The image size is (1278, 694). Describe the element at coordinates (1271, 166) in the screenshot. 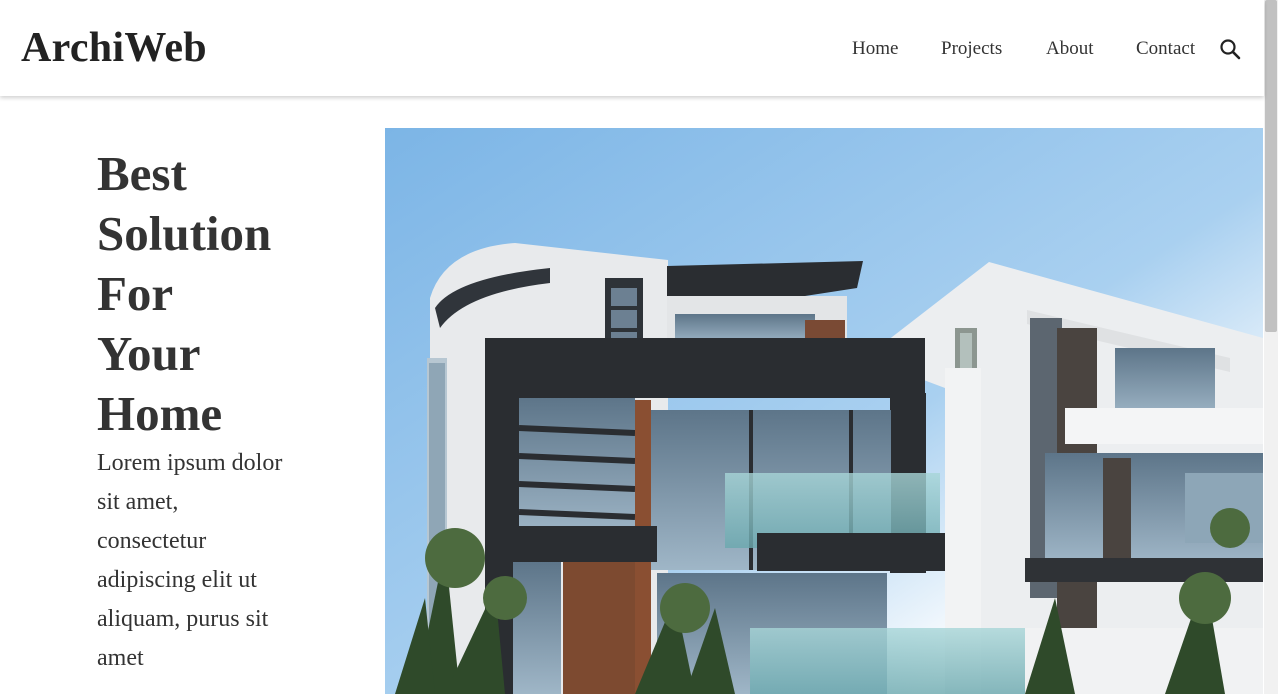

I see `scrollbar-thumb` at that location.